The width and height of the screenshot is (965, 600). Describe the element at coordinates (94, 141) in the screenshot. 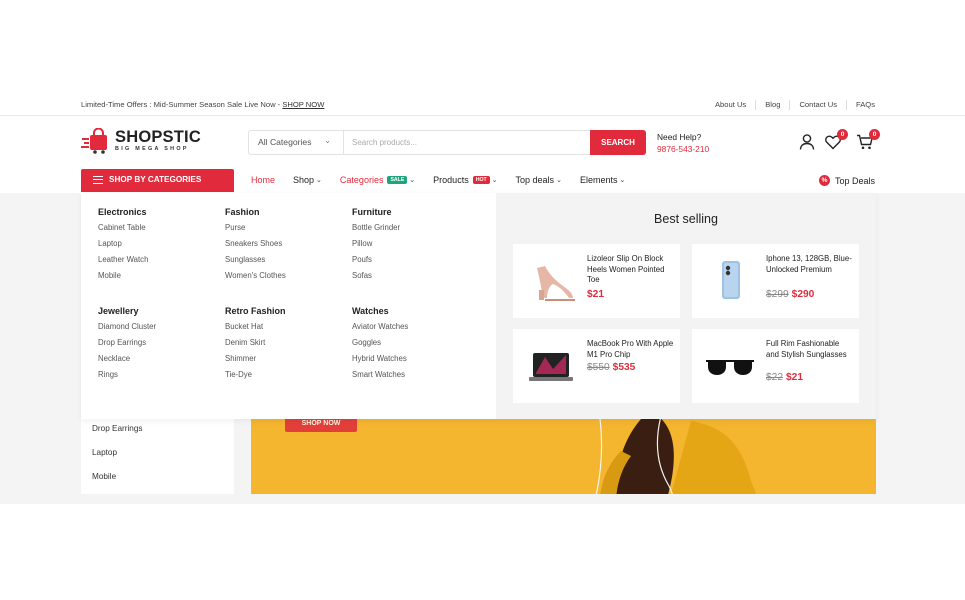

I see `shopping-bag-logo-icon` at that location.